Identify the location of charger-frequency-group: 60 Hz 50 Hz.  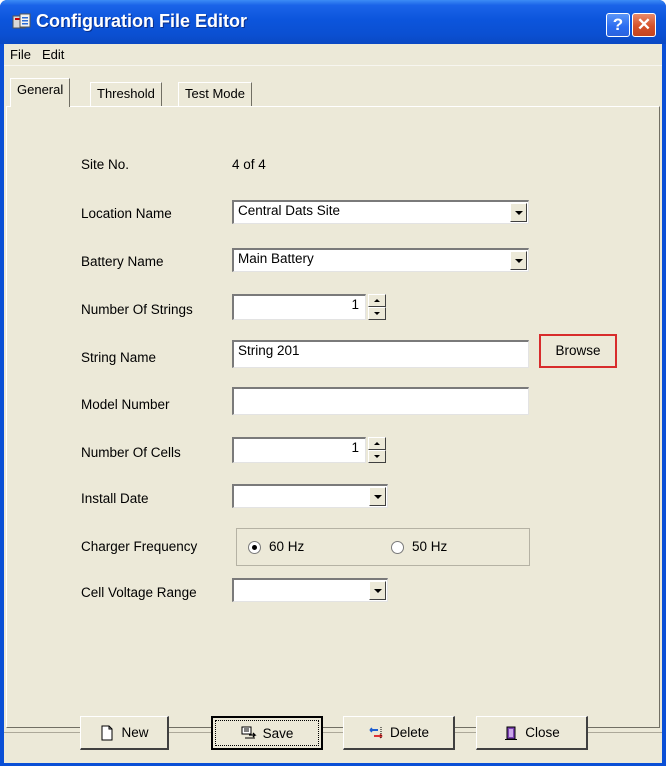
(383, 547).